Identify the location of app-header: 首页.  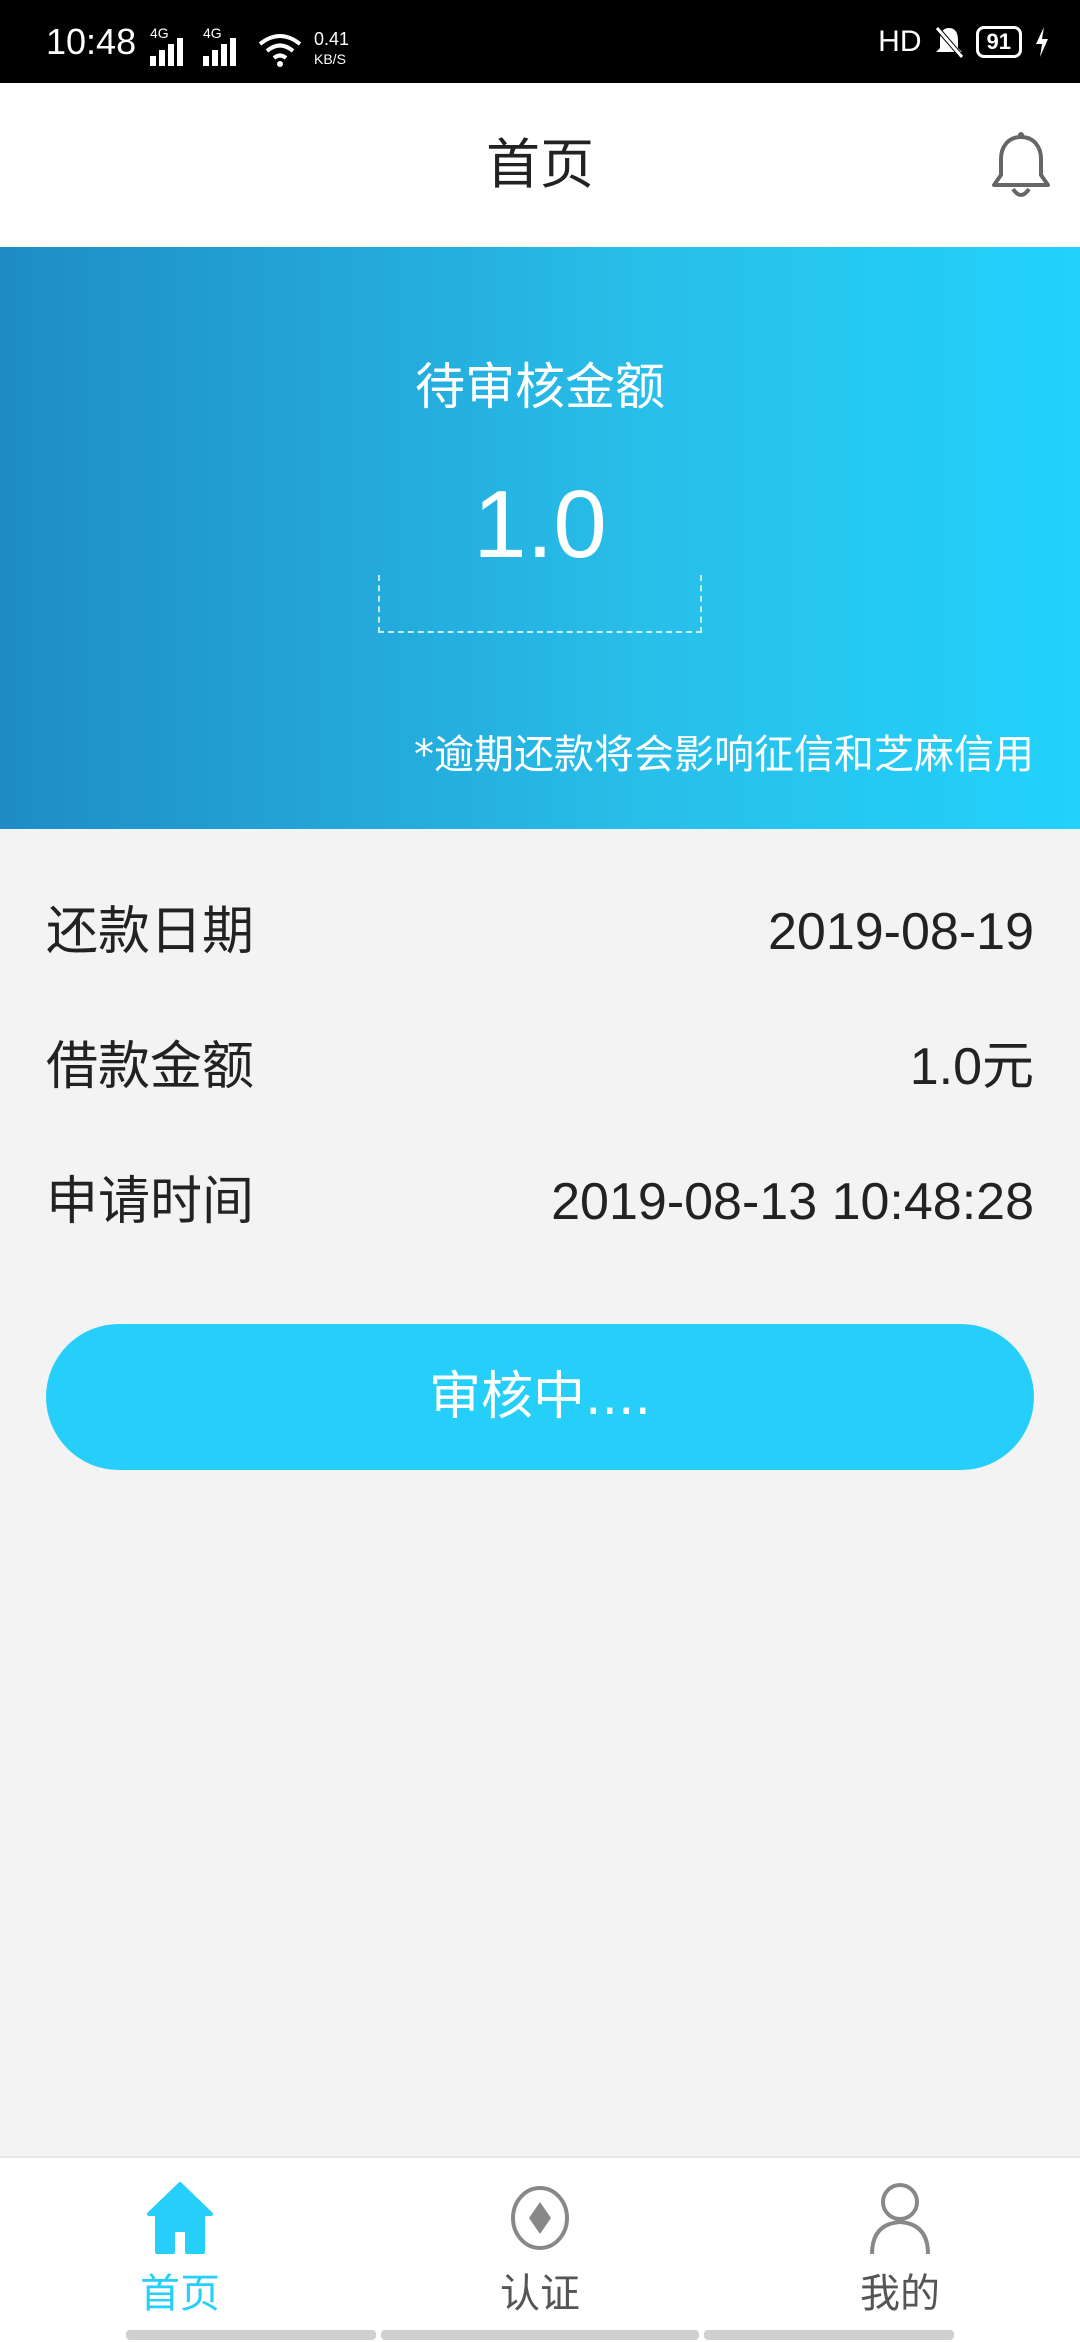
(540, 165).